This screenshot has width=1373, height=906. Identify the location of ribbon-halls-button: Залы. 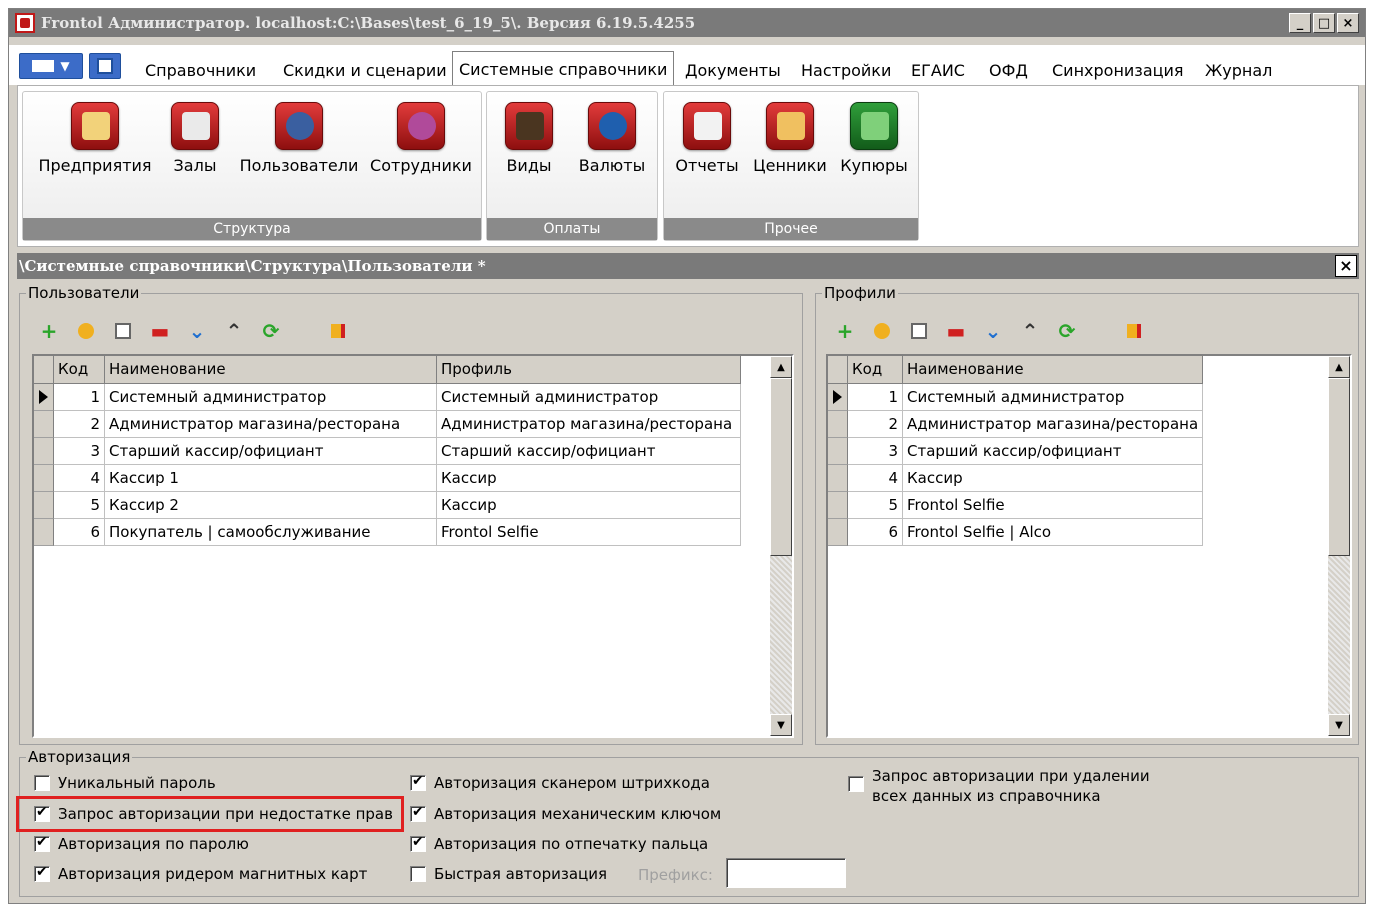
(195, 138).